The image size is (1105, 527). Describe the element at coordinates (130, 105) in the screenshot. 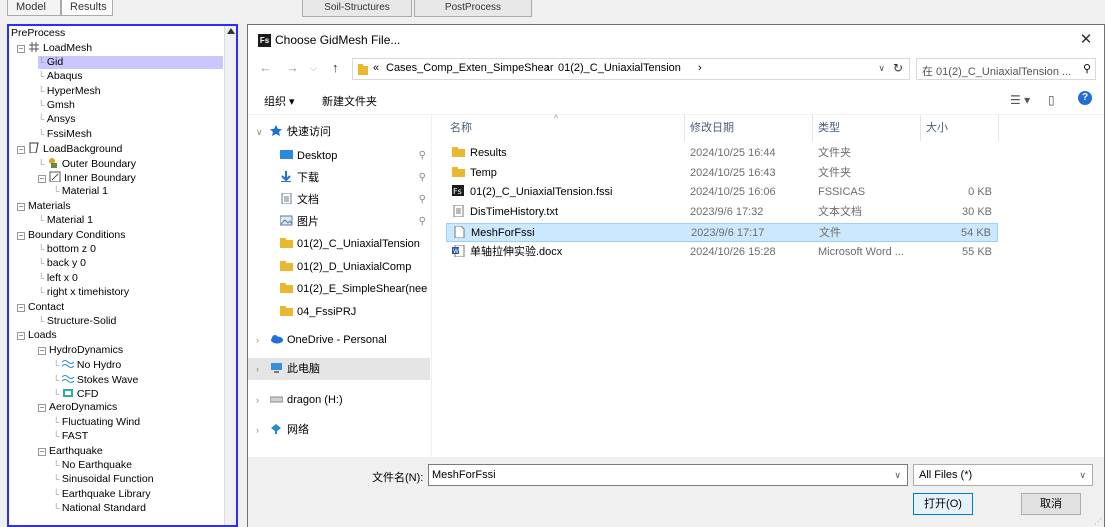

I see `tree-item: └ Gmsh` at that location.